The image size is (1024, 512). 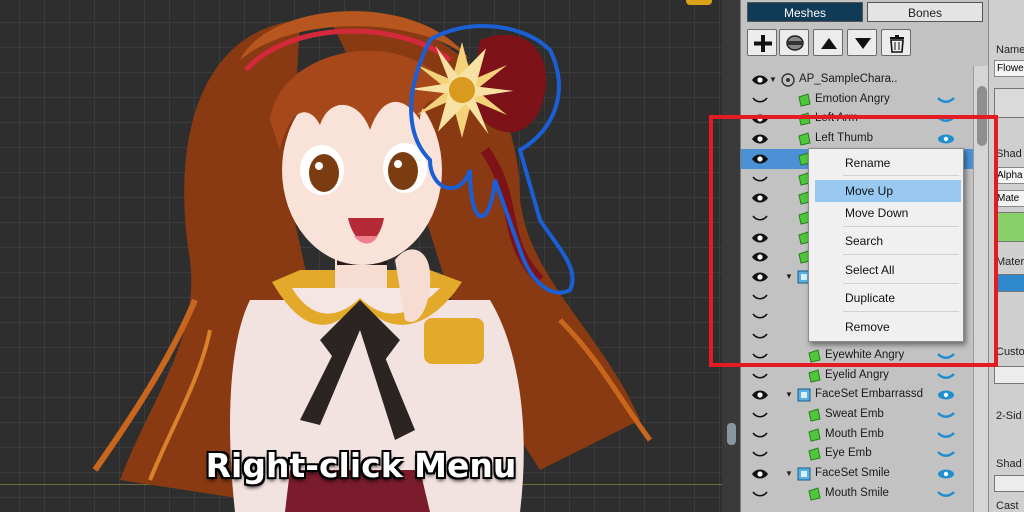 What do you see at coordinates (888, 163) in the screenshot?
I see `menu-item-rename: Rename` at bounding box center [888, 163].